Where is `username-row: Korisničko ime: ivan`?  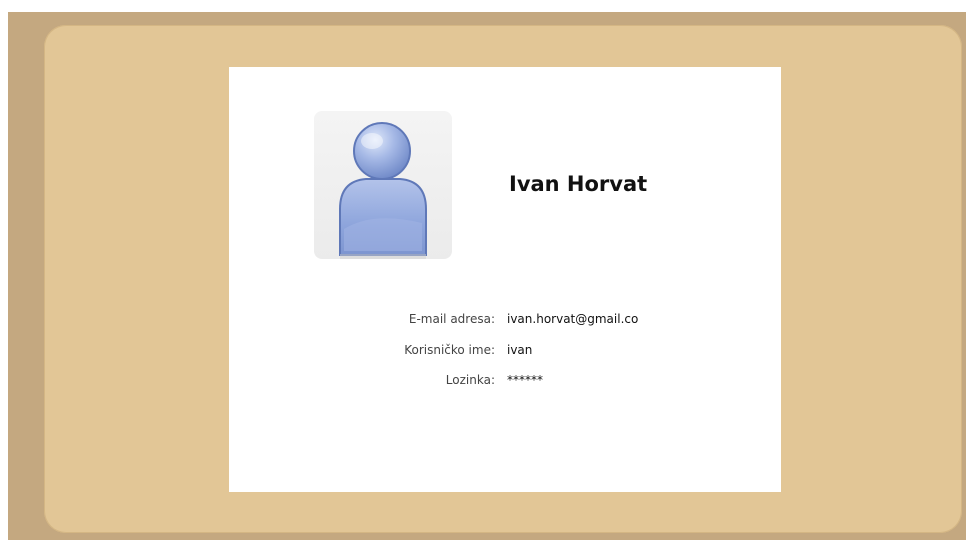
username-row: Korisničko ime: ivan is located at coordinates (520, 352).